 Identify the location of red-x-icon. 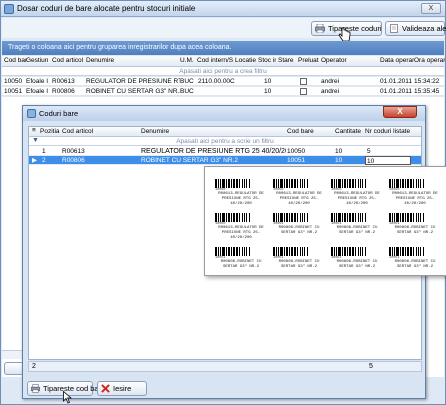
(105, 388).